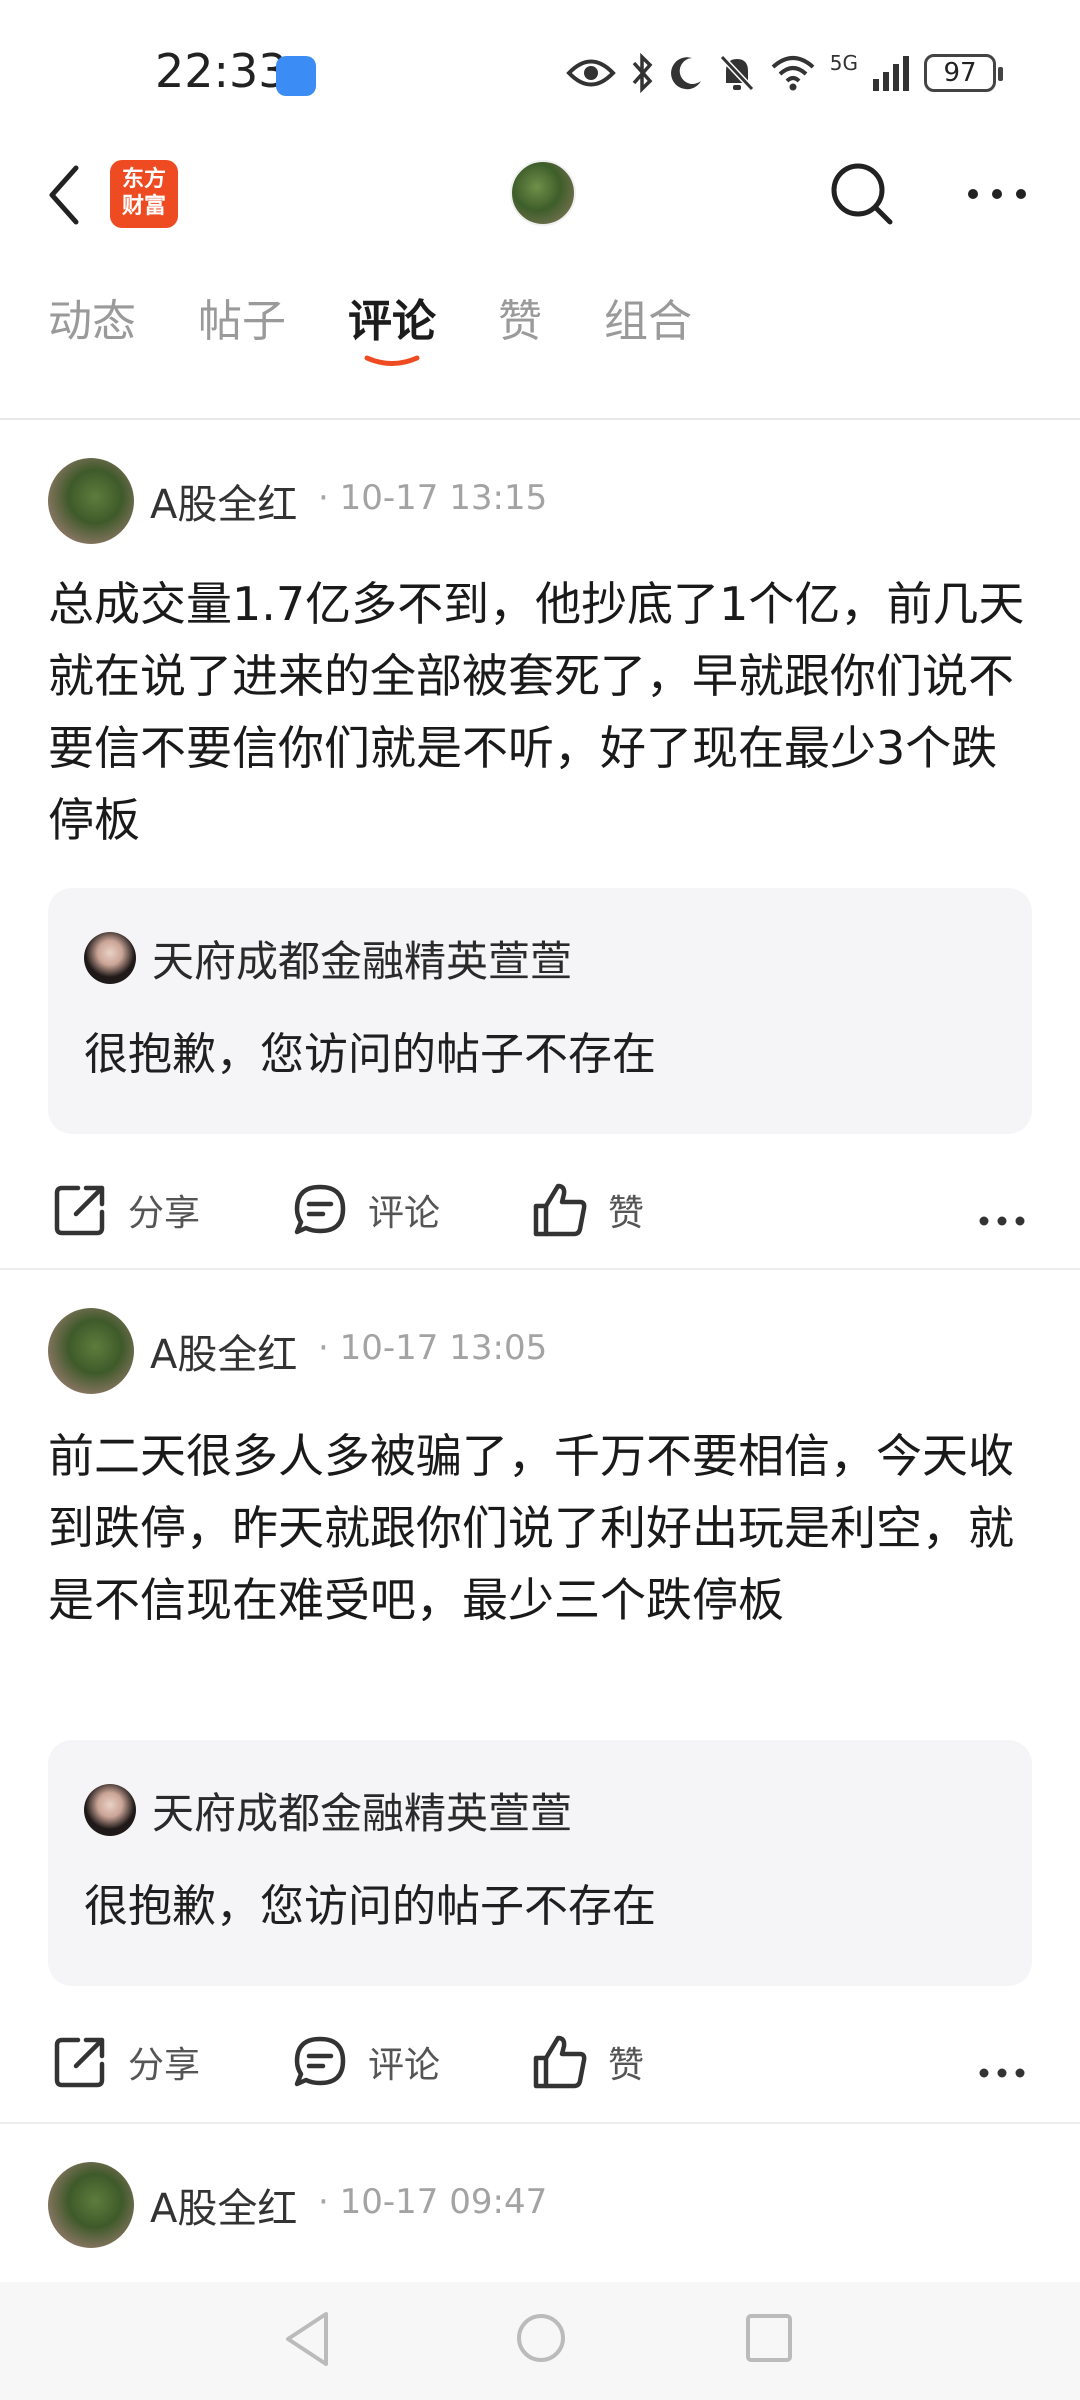 The image size is (1080, 2400). I want to click on eye-icon, so click(590, 73).